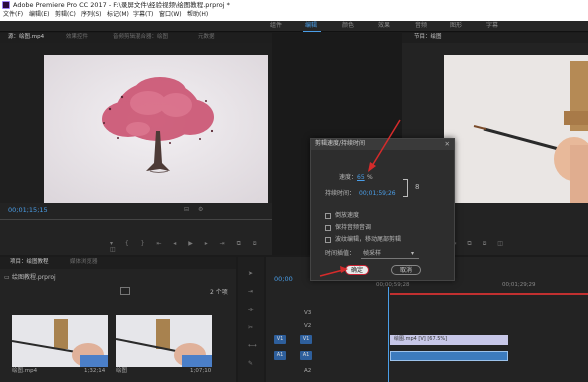  What do you see at coordinates (360, 198) in the screenshot?
I see `annotation-arrows` at bounding box center [360, 198].